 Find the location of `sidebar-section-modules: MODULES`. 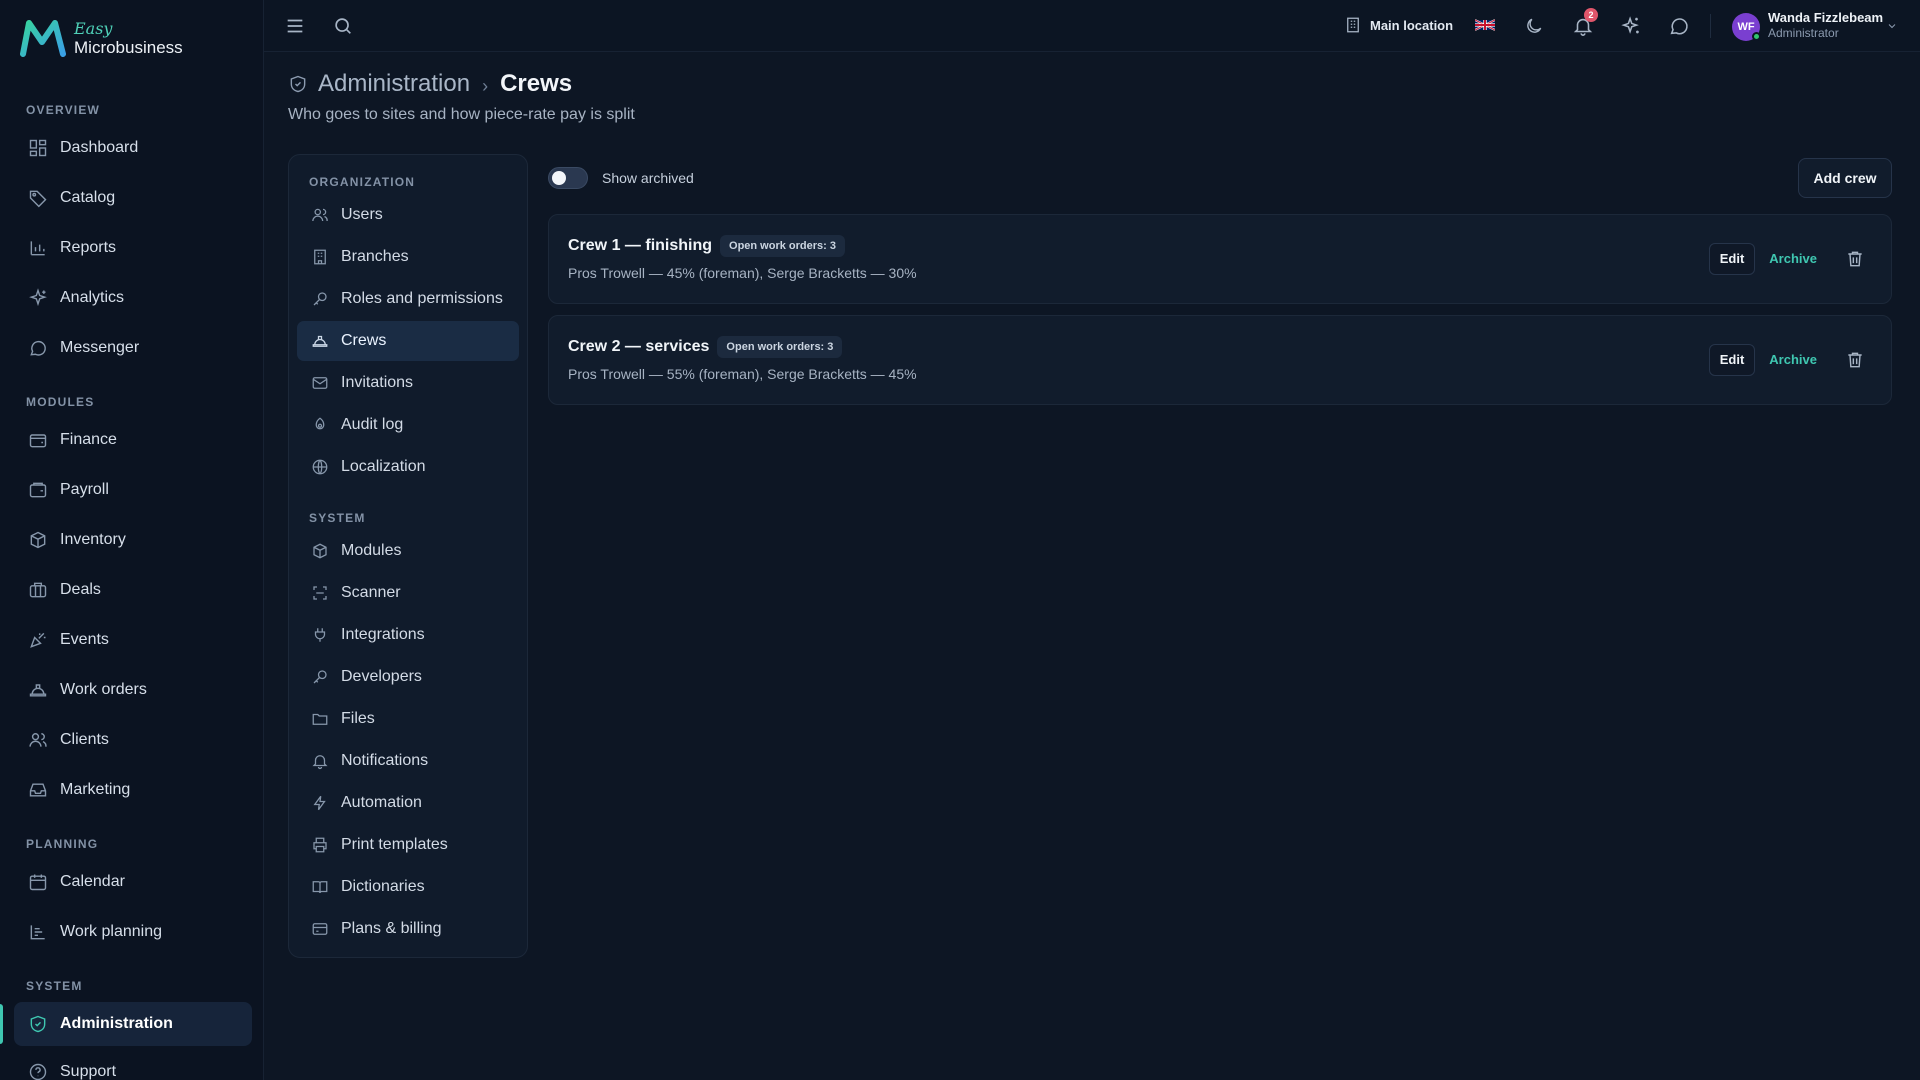

sidebar-section-modules: MODULES is located at coordinates (60, 402).